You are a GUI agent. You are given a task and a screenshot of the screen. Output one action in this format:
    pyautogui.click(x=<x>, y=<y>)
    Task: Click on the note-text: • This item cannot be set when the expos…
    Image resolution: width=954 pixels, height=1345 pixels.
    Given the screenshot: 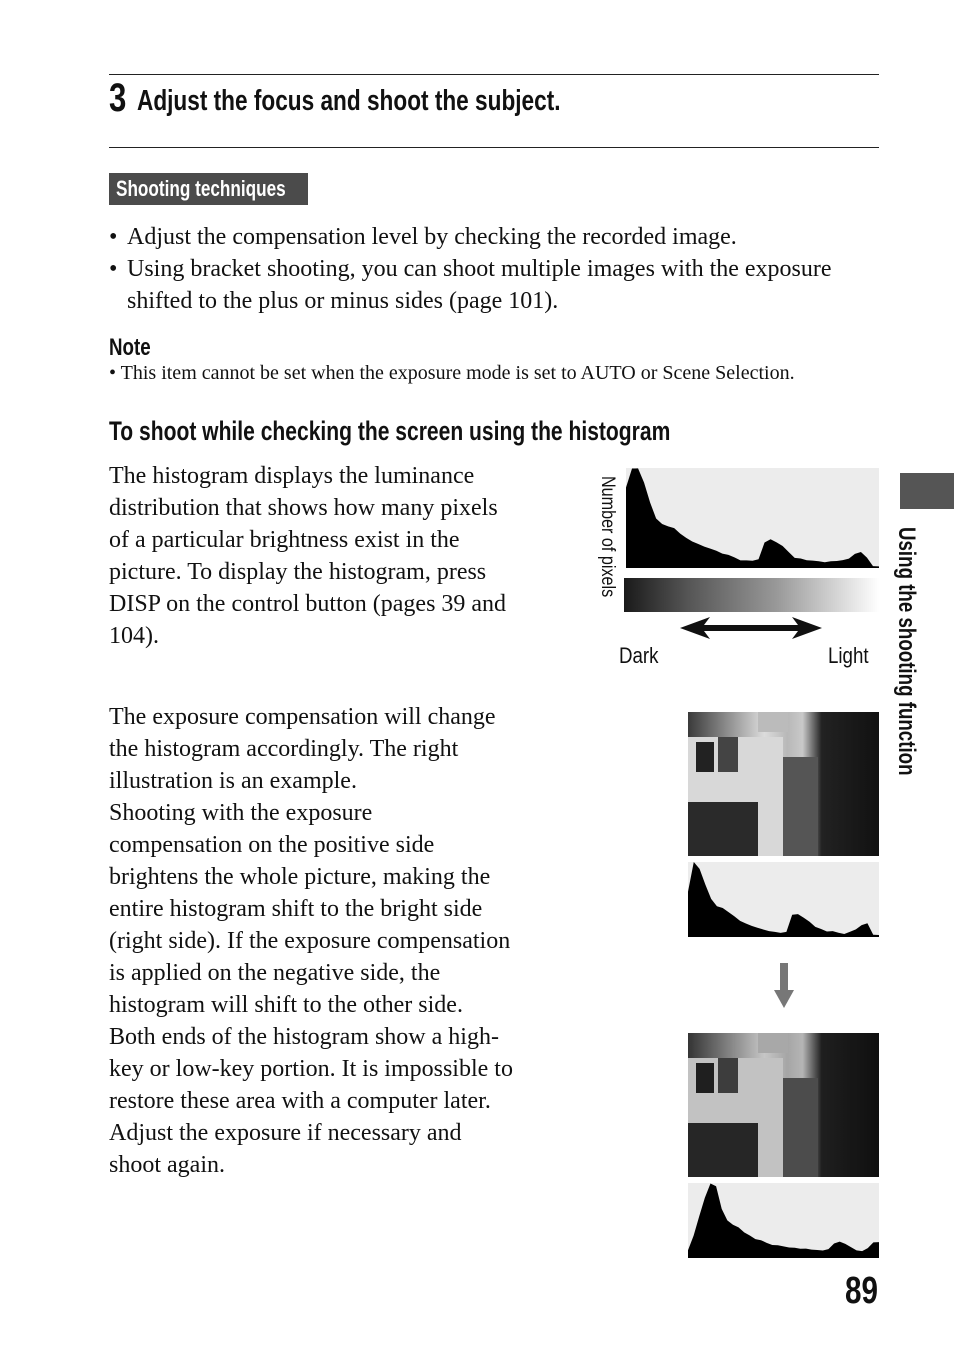 What is the action you would take?
    pyautogui.click(x=452, y=373)
    